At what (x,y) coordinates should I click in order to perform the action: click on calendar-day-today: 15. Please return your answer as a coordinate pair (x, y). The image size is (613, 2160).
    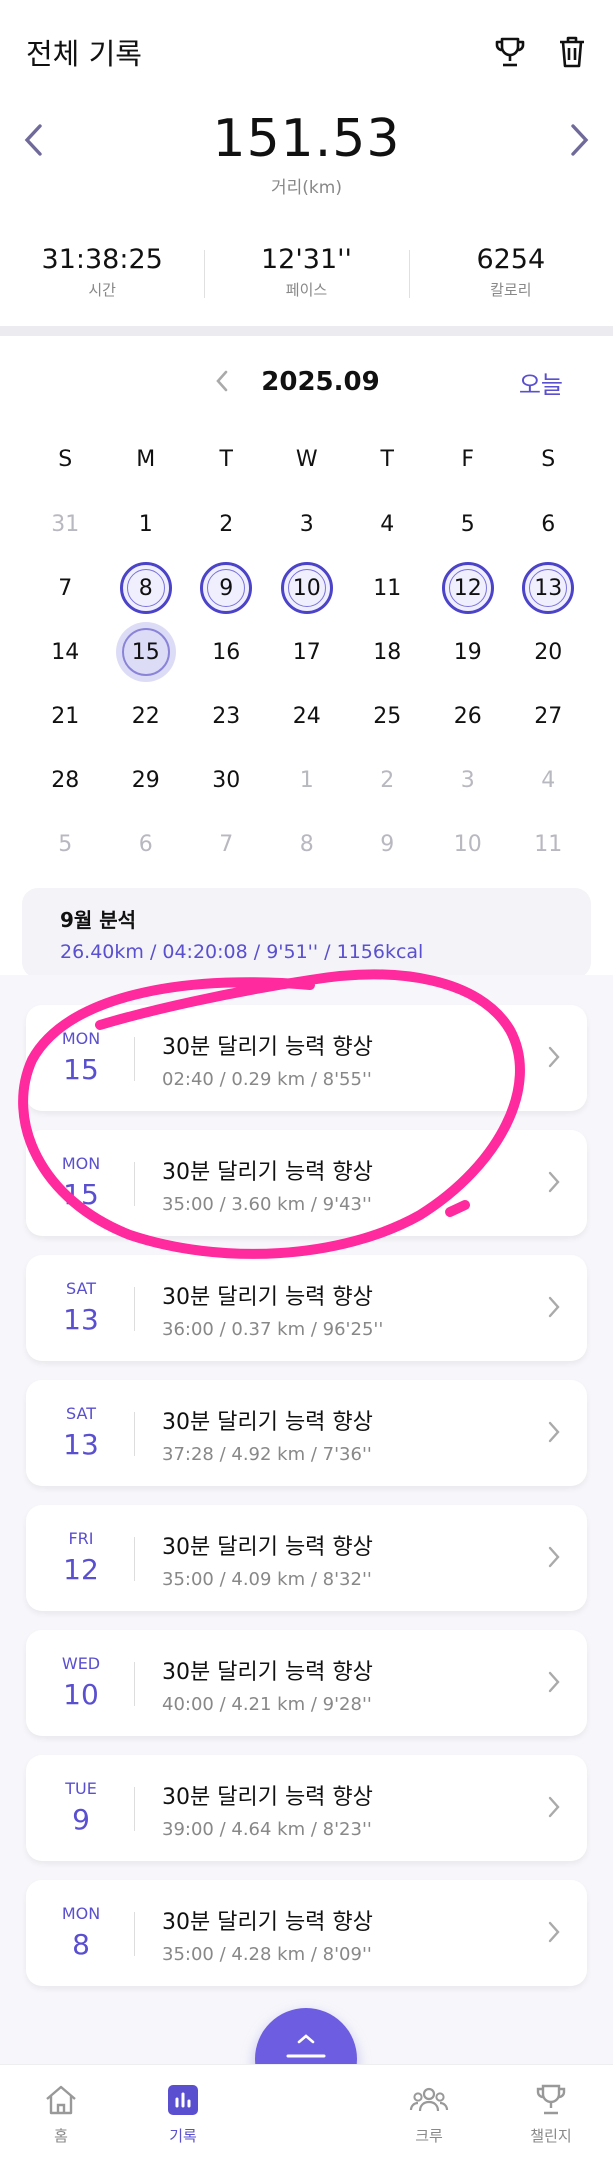
    Looking at the image, I should click on (146, 652).